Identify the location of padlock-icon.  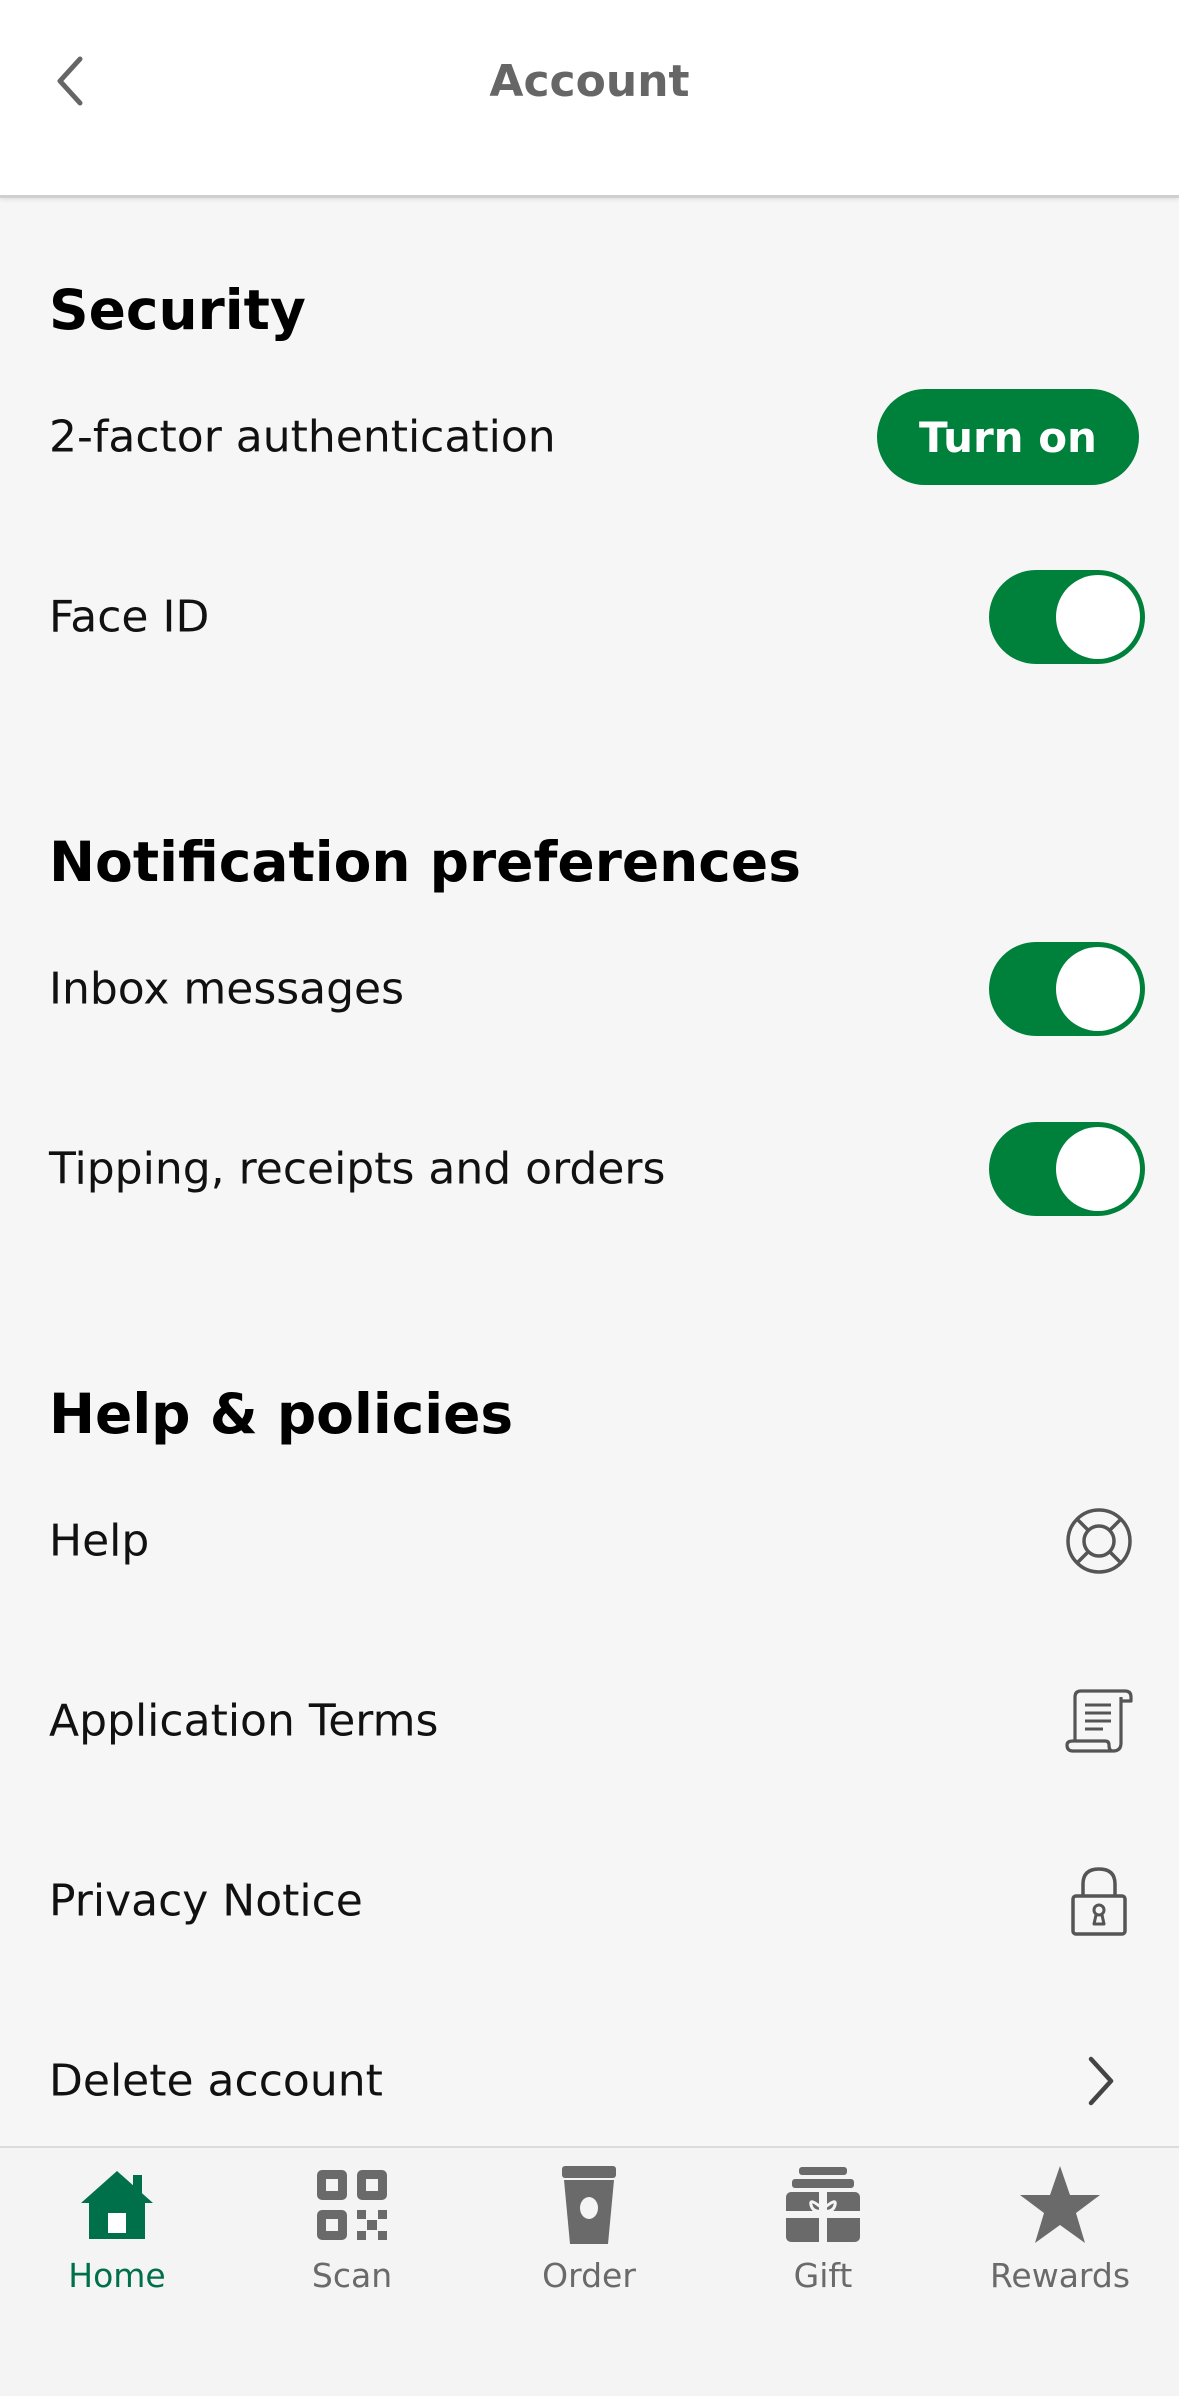
(1099, 1901).